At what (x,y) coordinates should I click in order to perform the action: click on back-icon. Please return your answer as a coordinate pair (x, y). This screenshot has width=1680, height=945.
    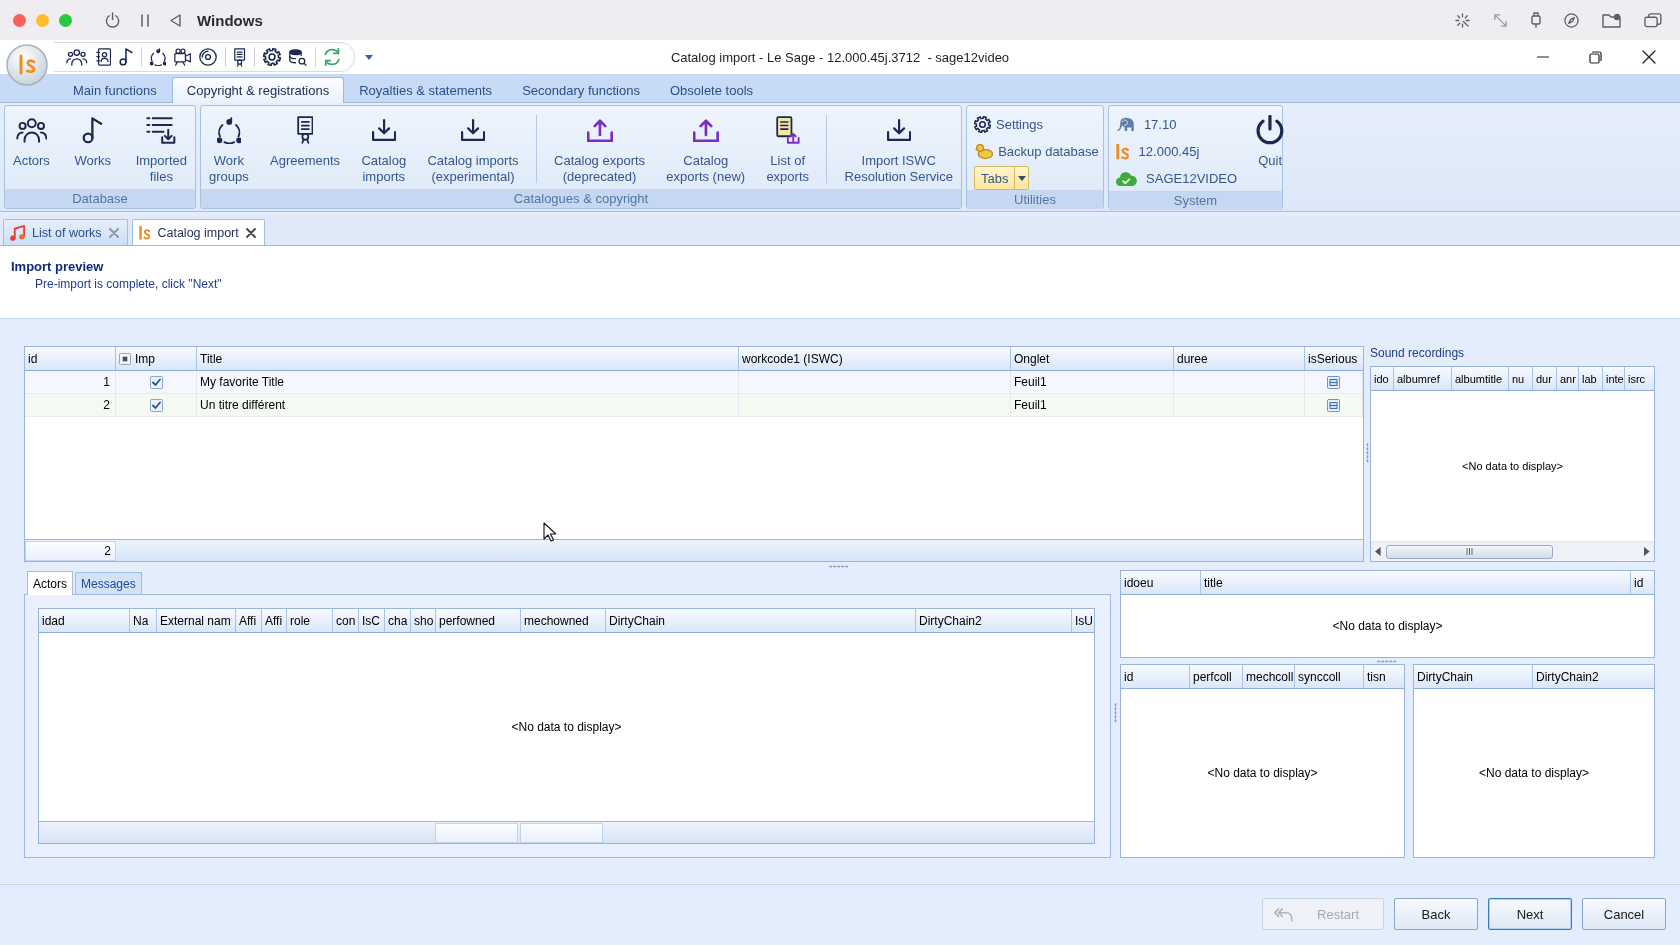
    Looking at the image, I should click on (176, 20).